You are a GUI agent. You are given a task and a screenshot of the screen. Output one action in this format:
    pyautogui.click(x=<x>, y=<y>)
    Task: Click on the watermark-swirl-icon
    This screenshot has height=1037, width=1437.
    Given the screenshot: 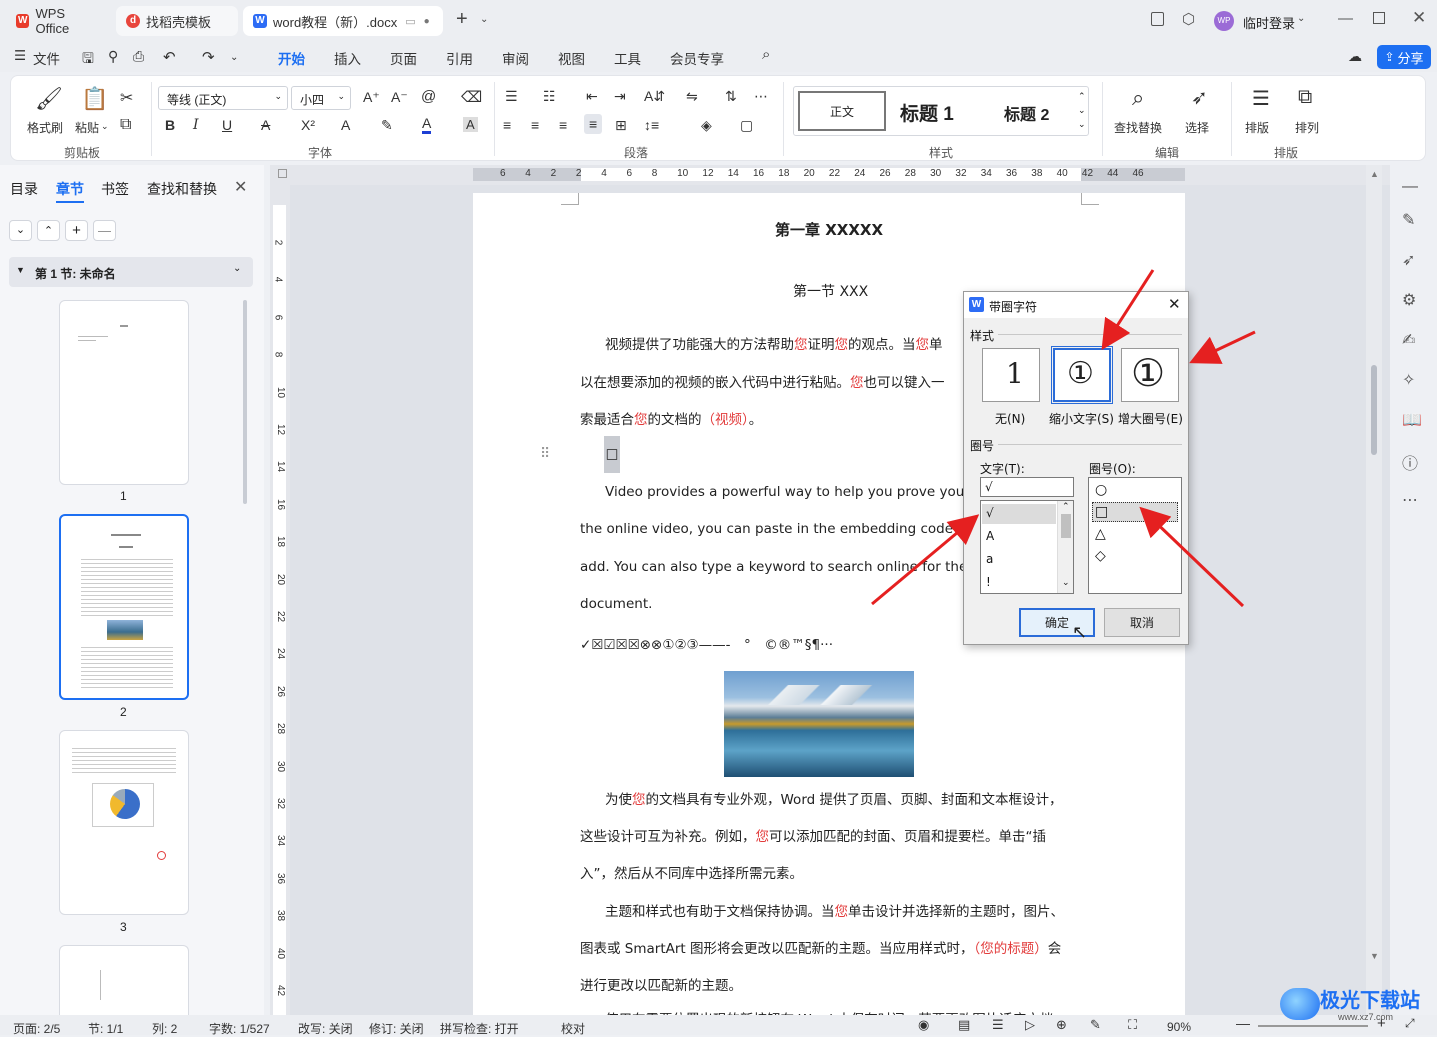 What is the action you would take?
    pyautogui.click(x=1300, y=1004)
    